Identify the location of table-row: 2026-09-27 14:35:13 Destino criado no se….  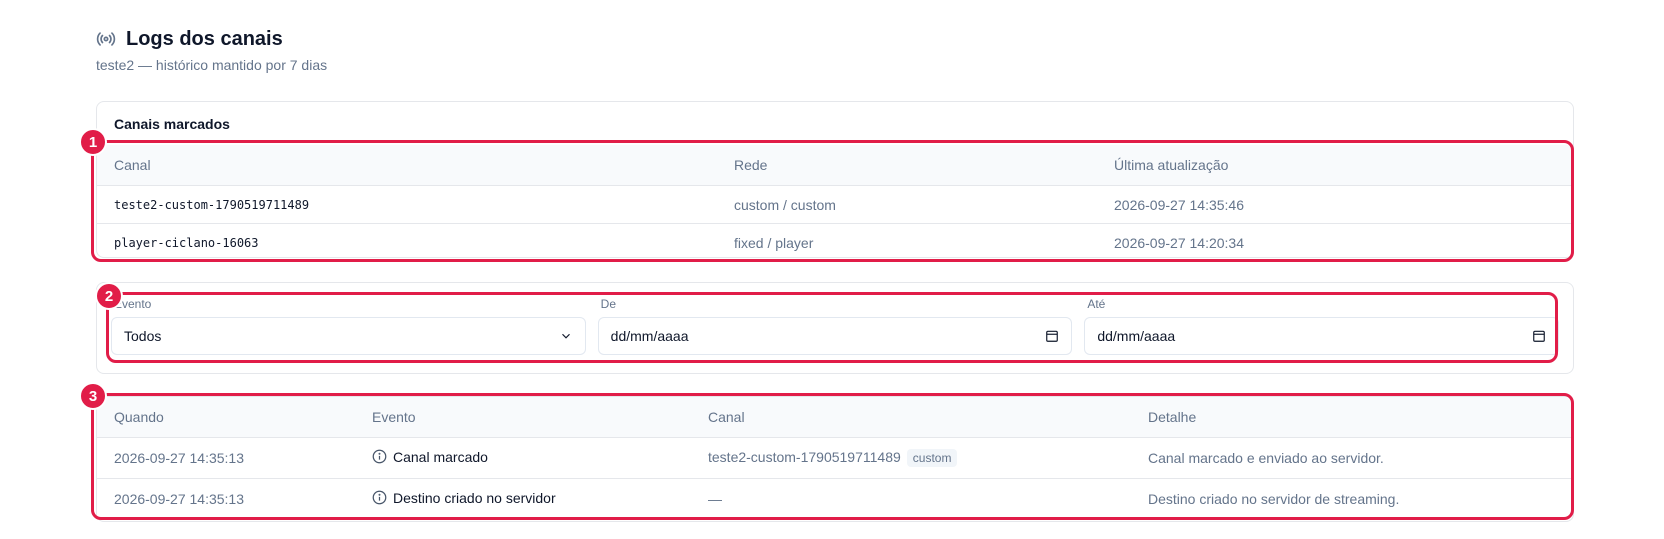
(835, 499).